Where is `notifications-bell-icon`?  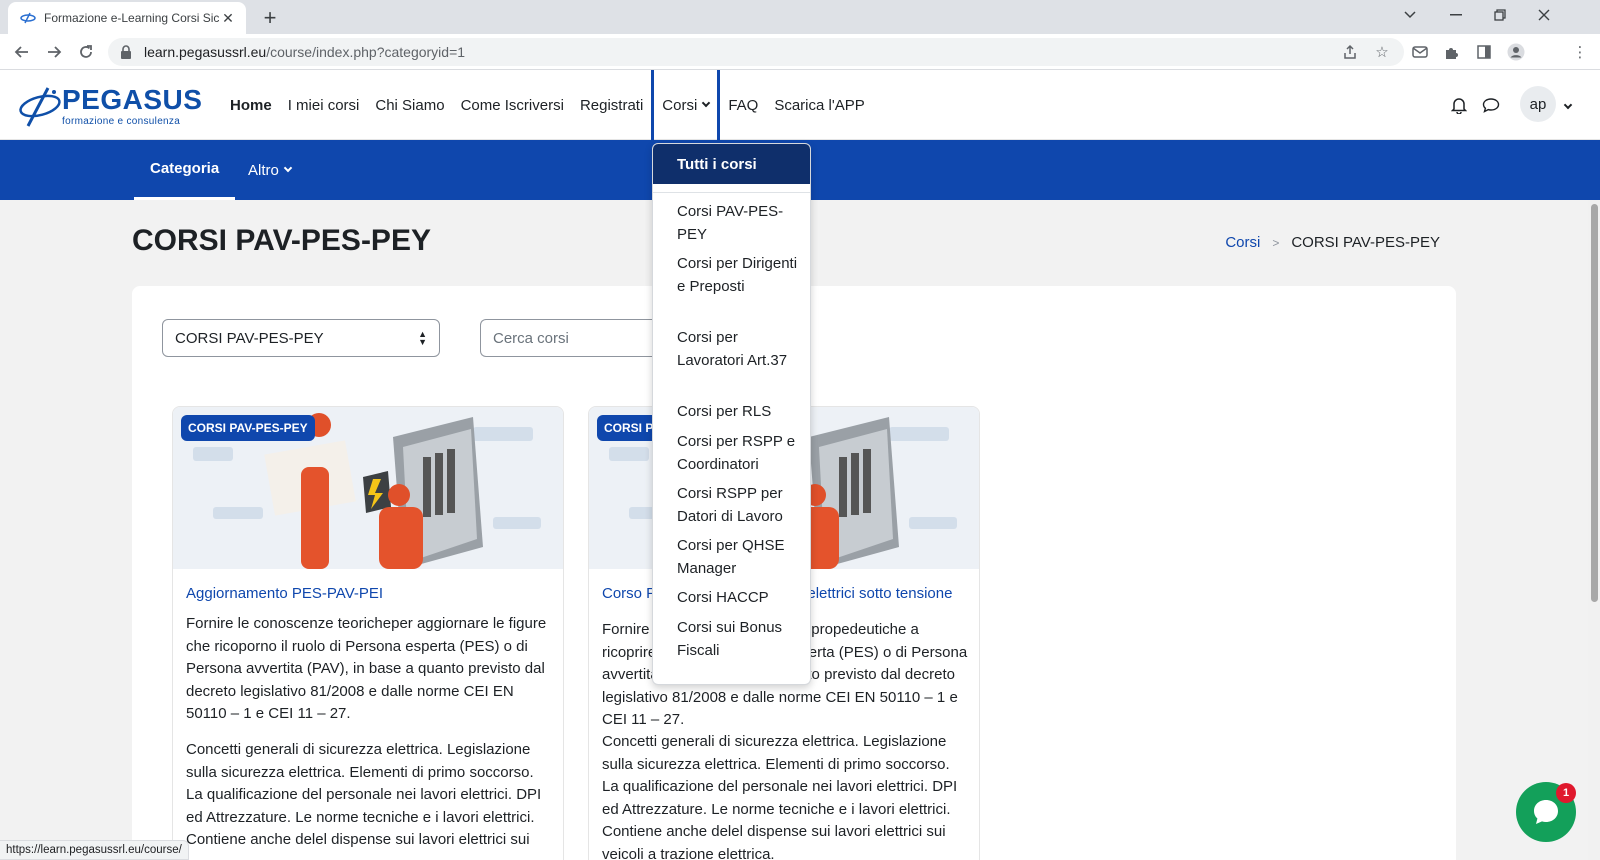 notifications-bell-icon is located at coordinates (1459, 105).